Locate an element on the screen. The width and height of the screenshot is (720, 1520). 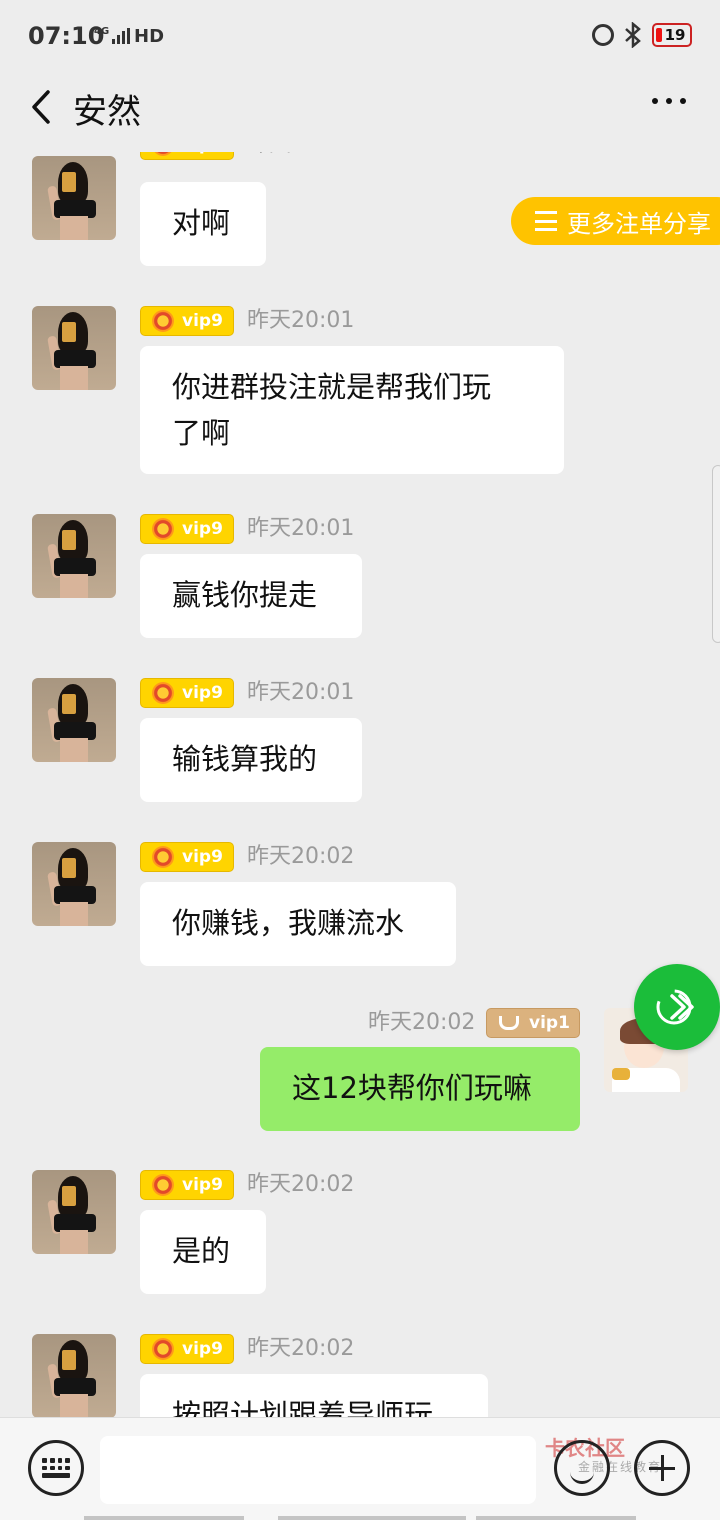
message-bubble: 对啊 is located at coordinates (203, 224).